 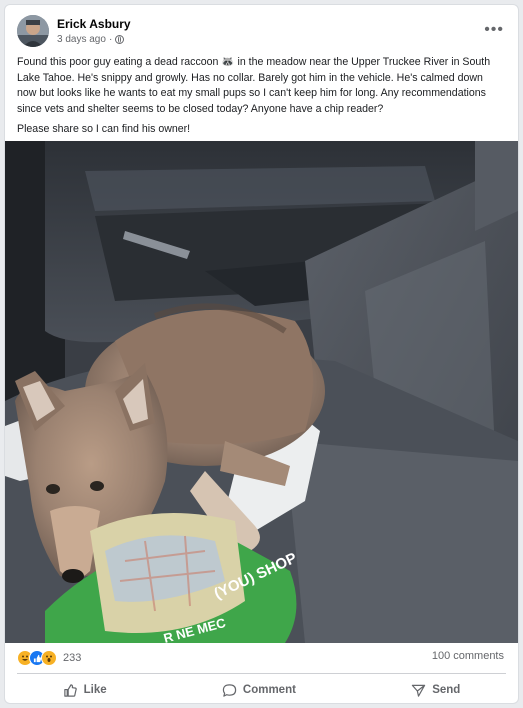 What do you see at coordinates (261, 673) in the screenshot?
I see `actions-divider` at bounding box center [261, 673].